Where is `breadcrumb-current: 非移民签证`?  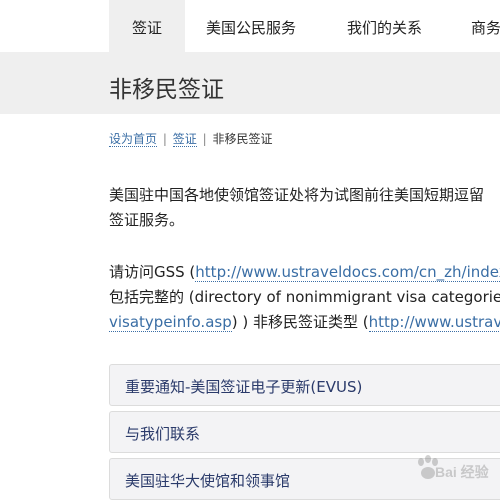 breadcrumb-current: 非移民签证 is located at coordinates (242, 139).